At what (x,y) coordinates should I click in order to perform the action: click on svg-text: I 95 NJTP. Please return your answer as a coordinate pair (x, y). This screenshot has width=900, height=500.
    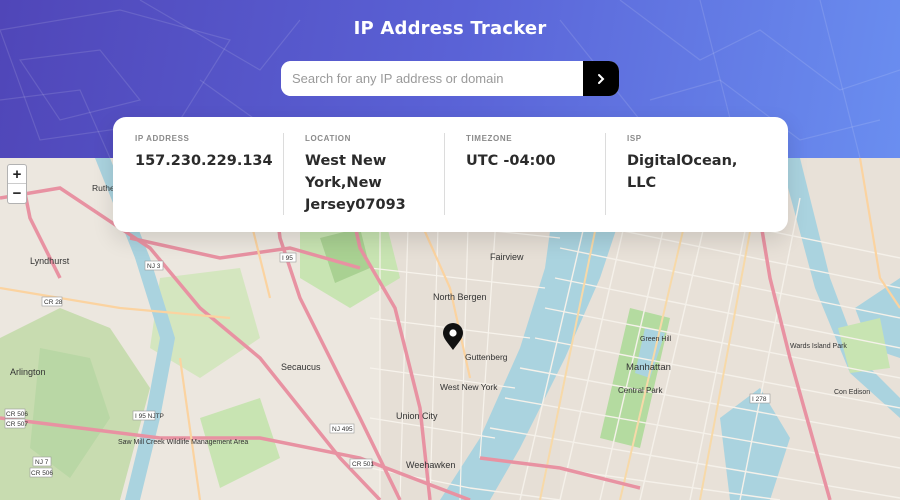
    Looking at the image, I should click on (149, 416).